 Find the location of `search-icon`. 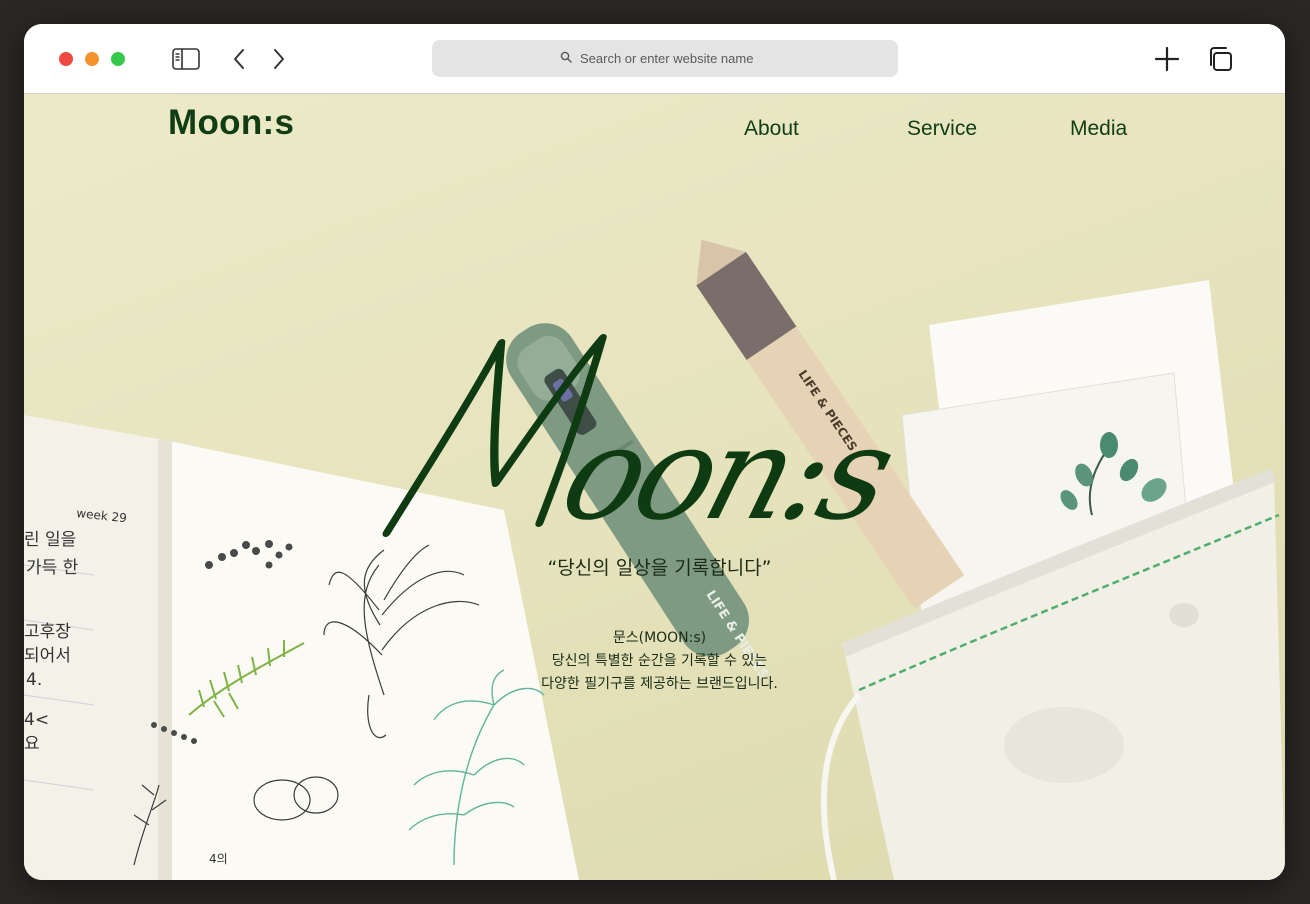

search-icon is located at coordinates (566, 58).